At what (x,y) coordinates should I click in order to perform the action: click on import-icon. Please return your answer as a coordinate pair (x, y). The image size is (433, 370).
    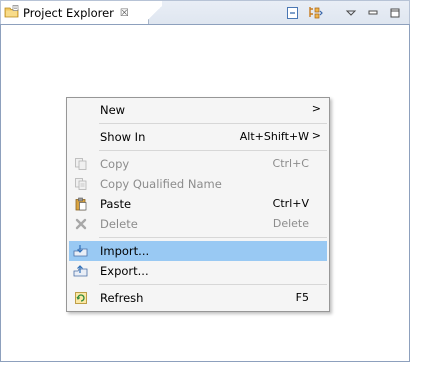
    Looking at the image, I should click on (81, 251).